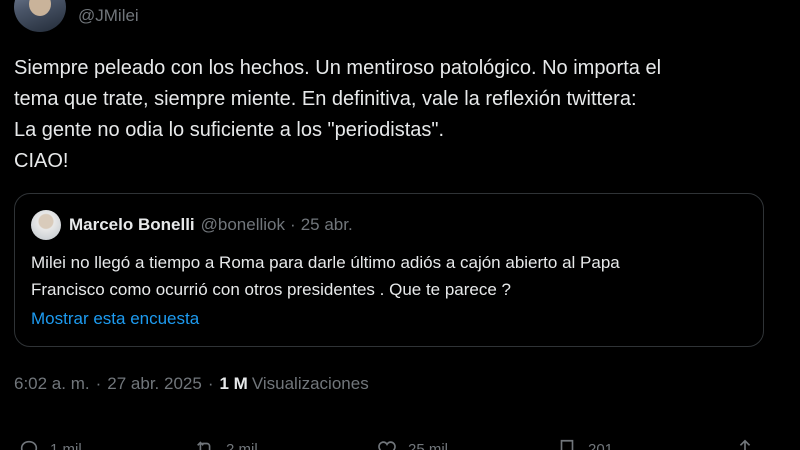 The height and width of the screenshot is (450, 800). I want to click on share-icon, so click(745, 444).